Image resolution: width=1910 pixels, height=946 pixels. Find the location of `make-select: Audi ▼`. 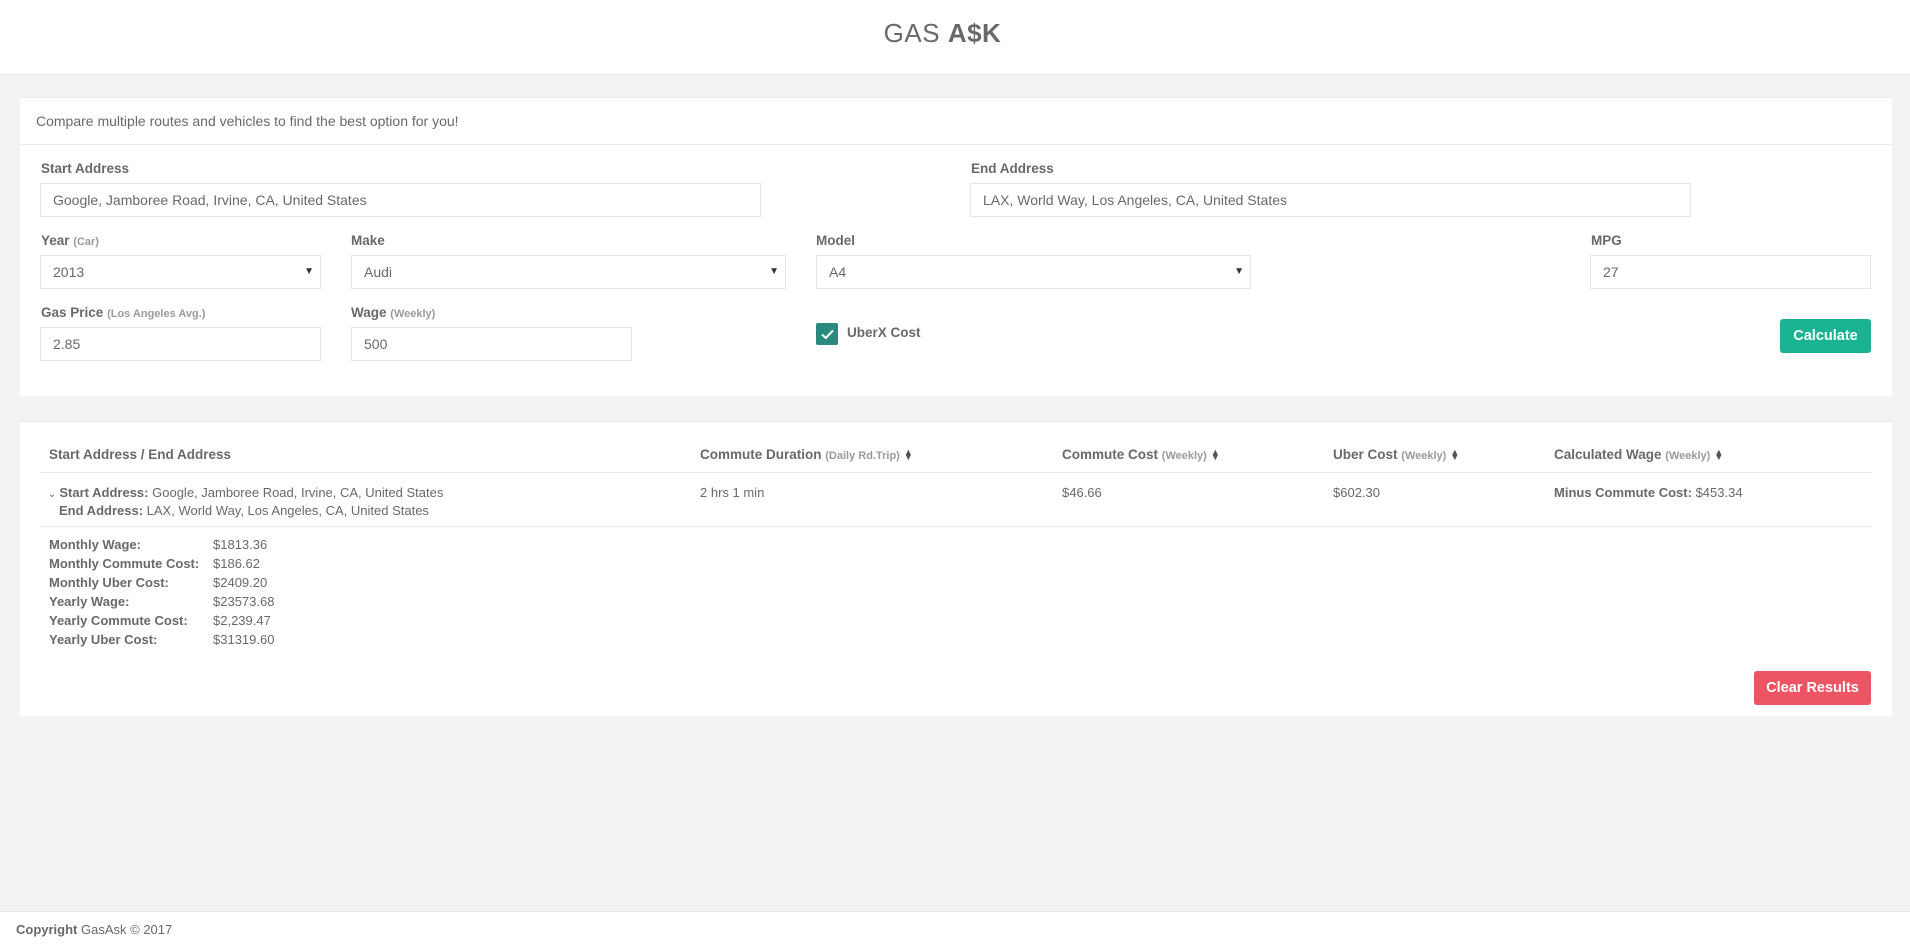

make-select: Audi ▼ is located at coordinates (568, 272).